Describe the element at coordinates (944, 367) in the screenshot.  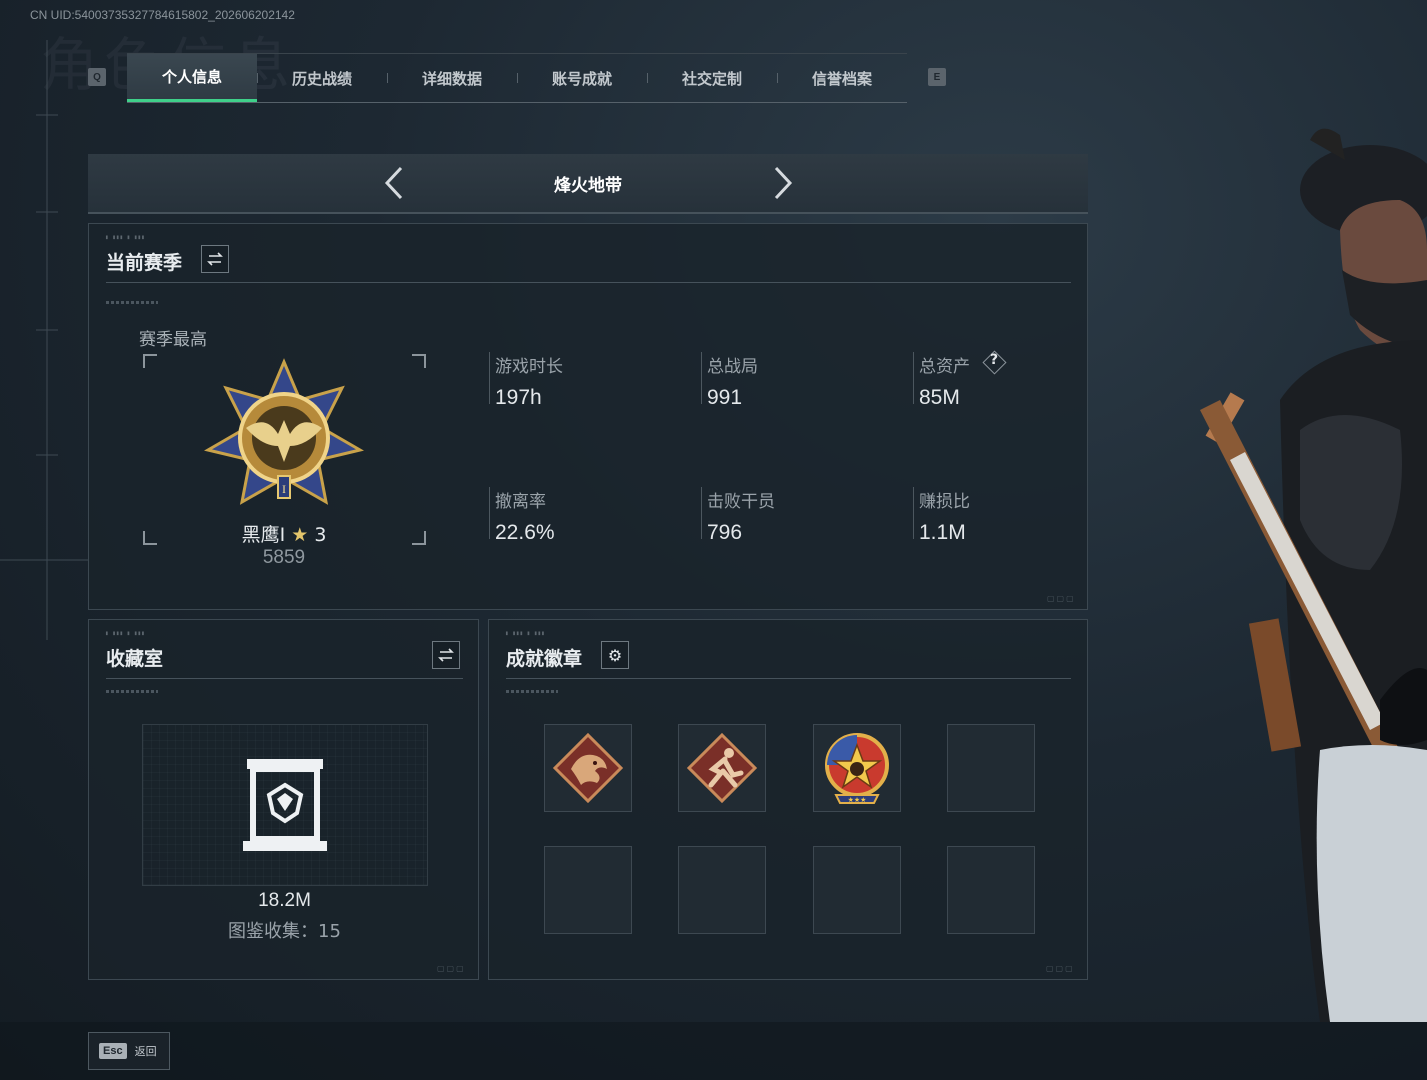
I see `stat-label: 总资产` at that location.